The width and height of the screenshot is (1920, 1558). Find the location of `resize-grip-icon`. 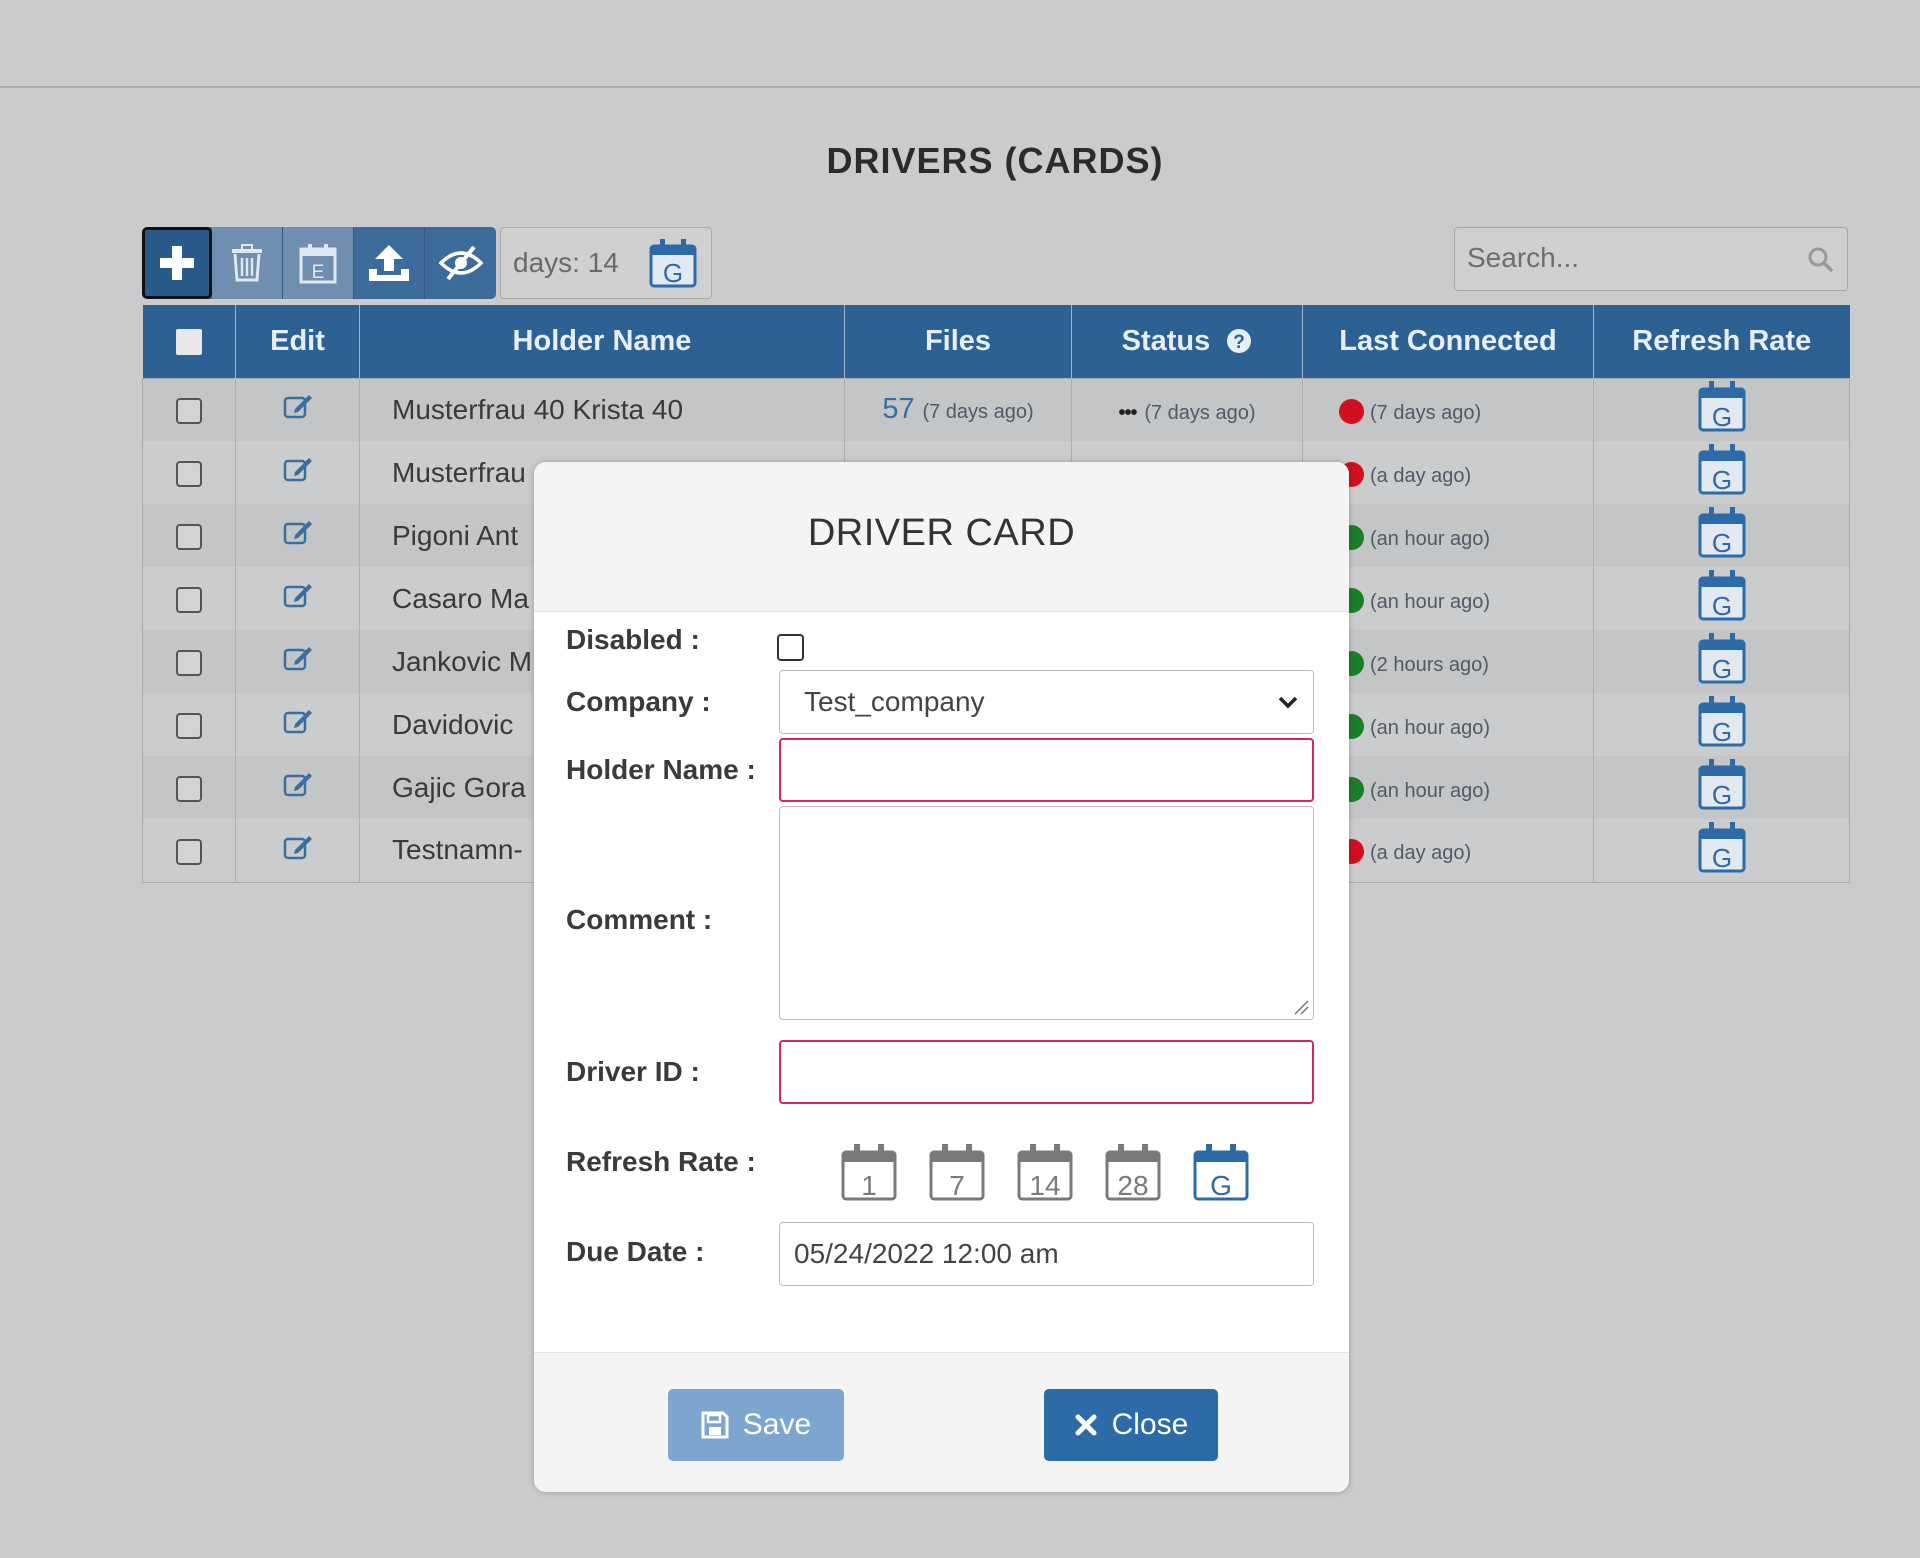

resize-grip-icon is located at coordinates (1300, 1006).